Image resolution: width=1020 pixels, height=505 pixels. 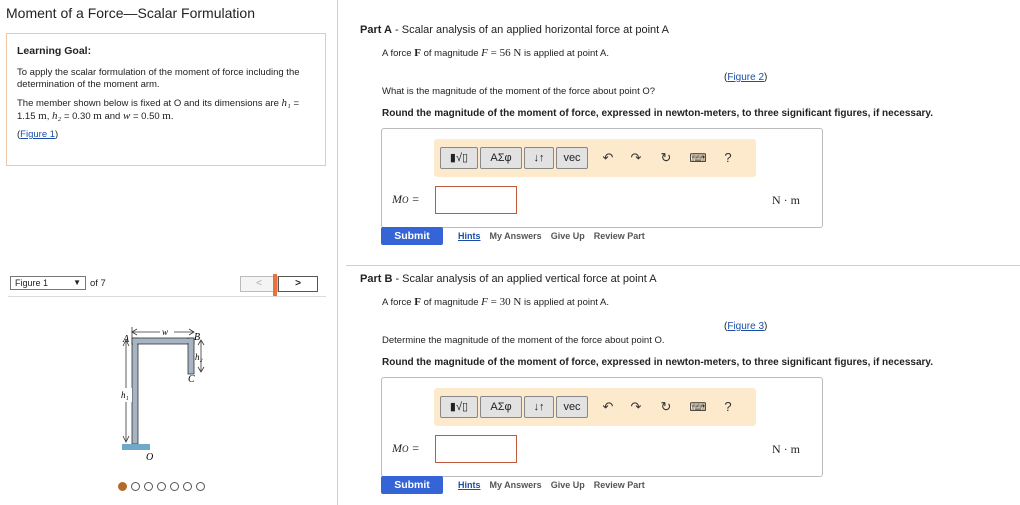 I want to click on part-b-actions: Hints My Answers Give Up Review Part, so click(x=551, y=485).